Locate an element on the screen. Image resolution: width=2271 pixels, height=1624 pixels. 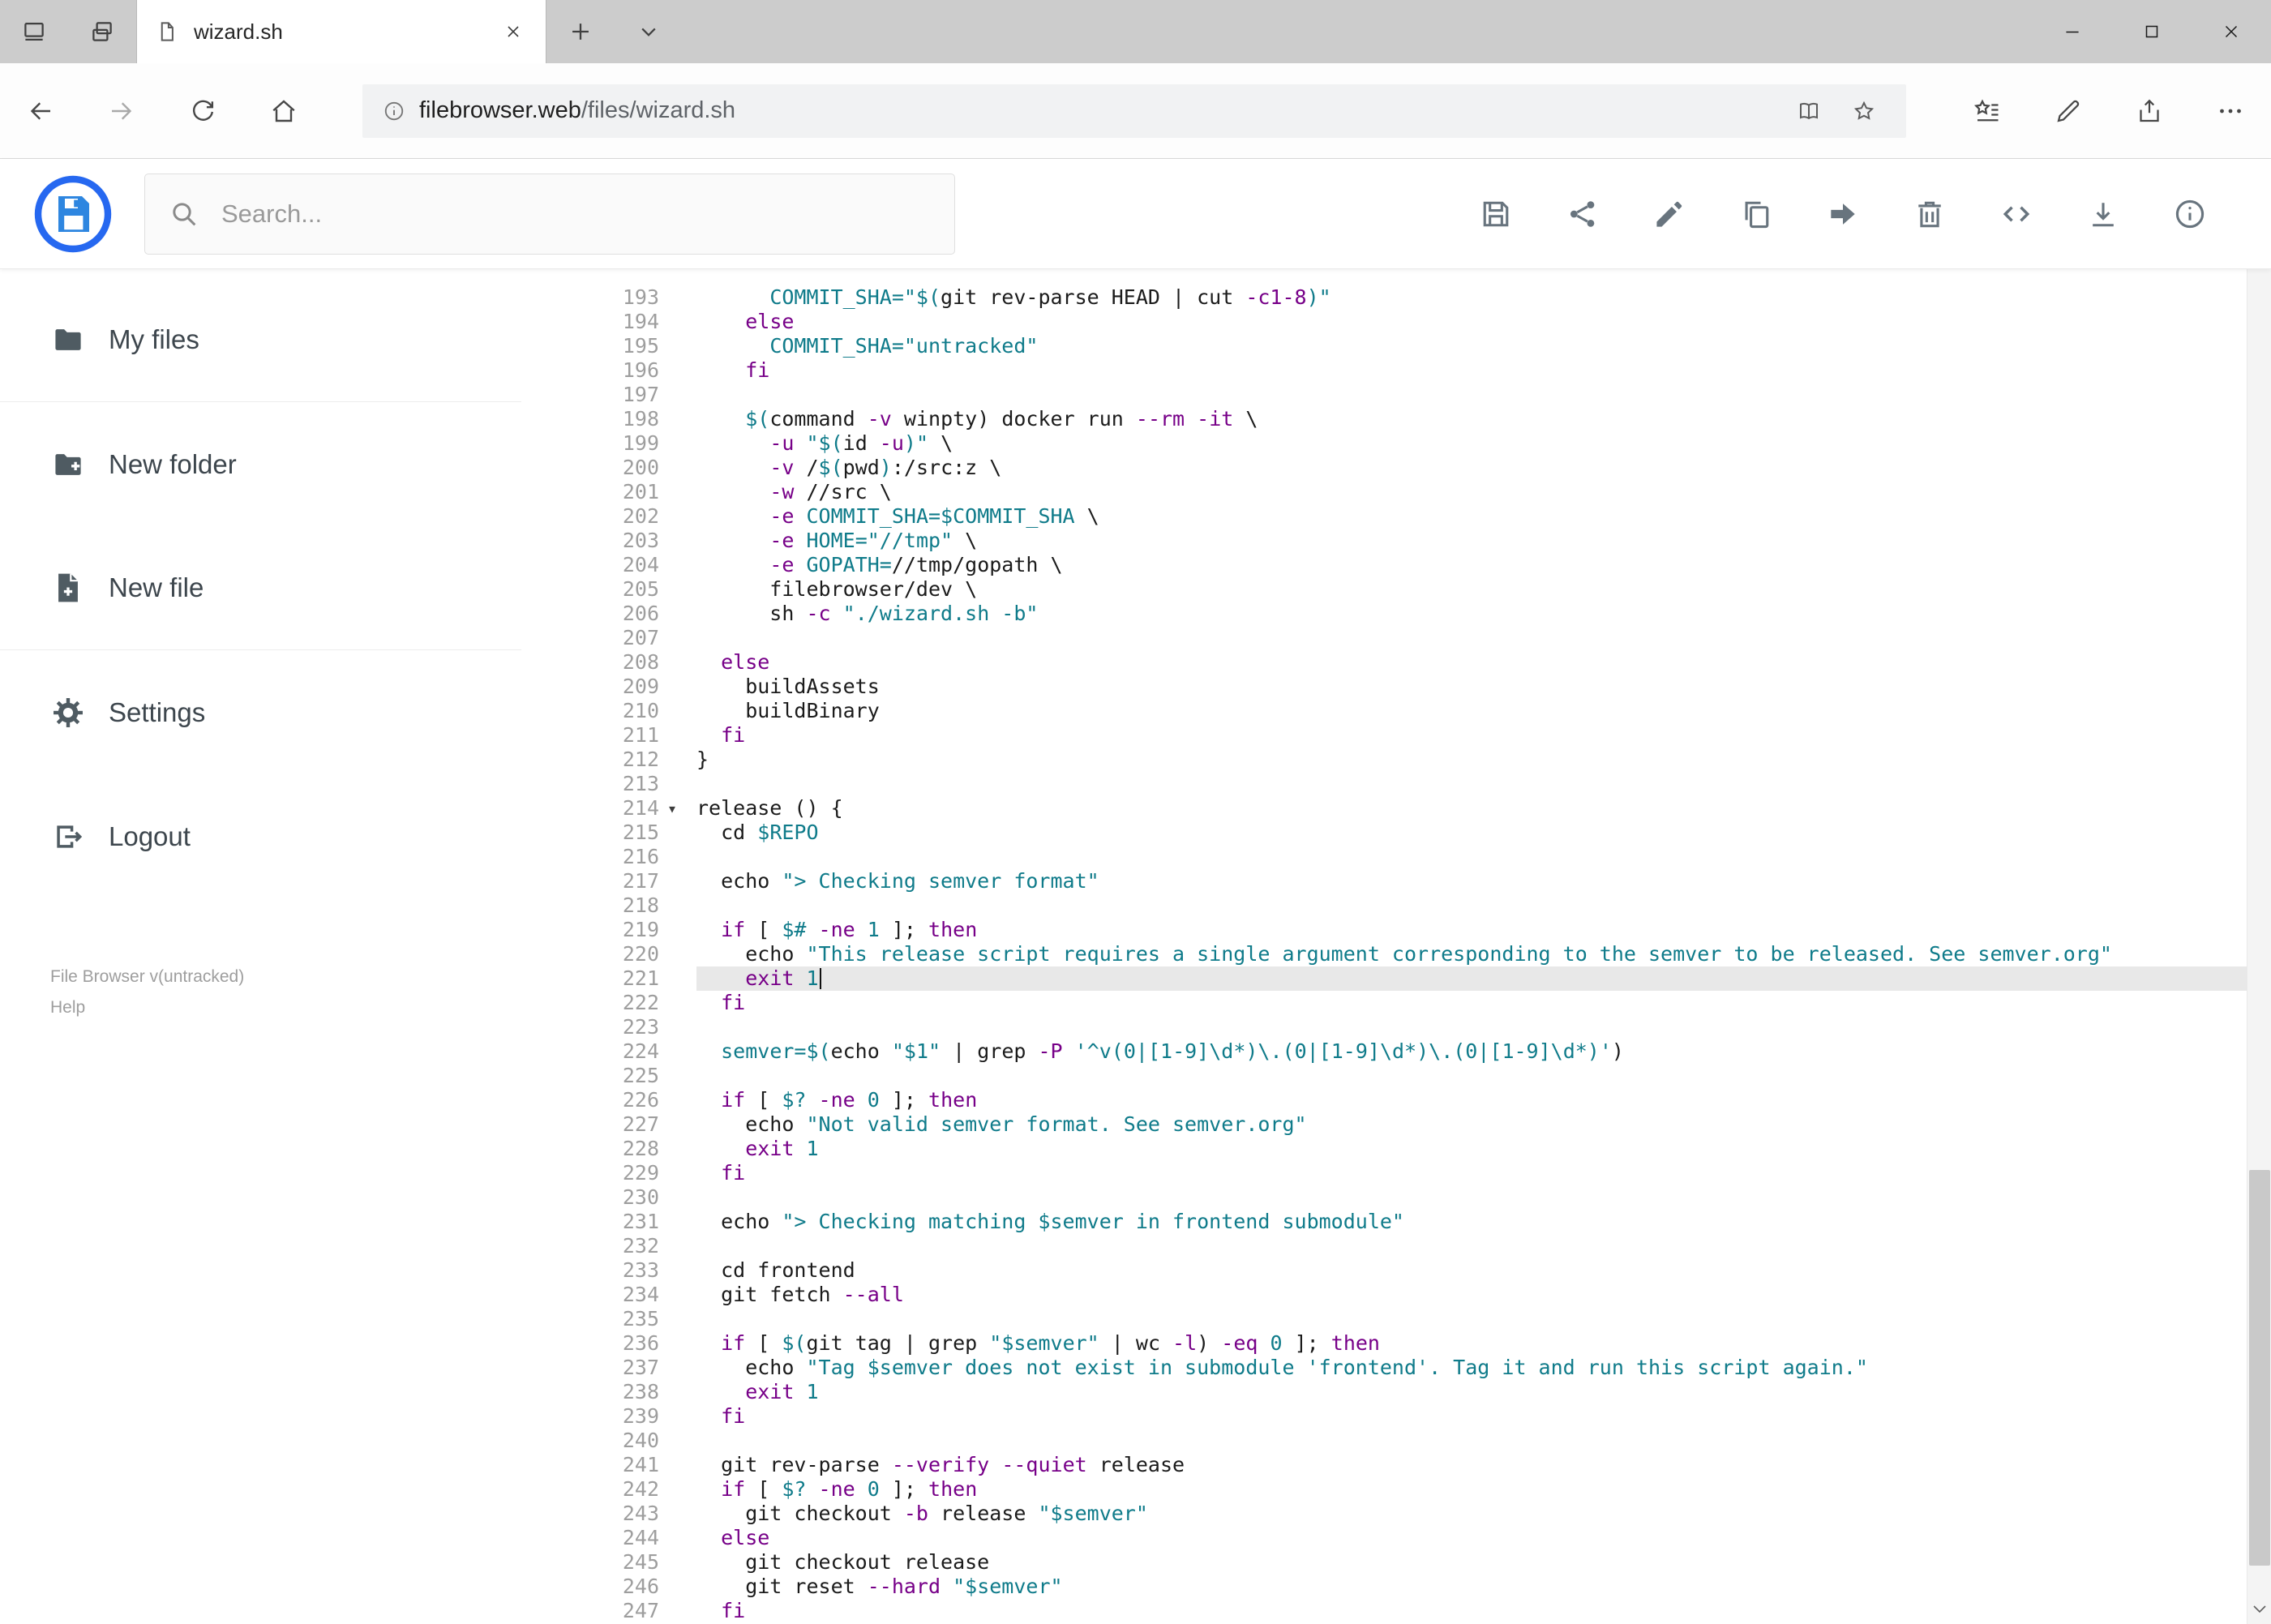
code-text: buildBinary is located at coordinates (1471, 711).